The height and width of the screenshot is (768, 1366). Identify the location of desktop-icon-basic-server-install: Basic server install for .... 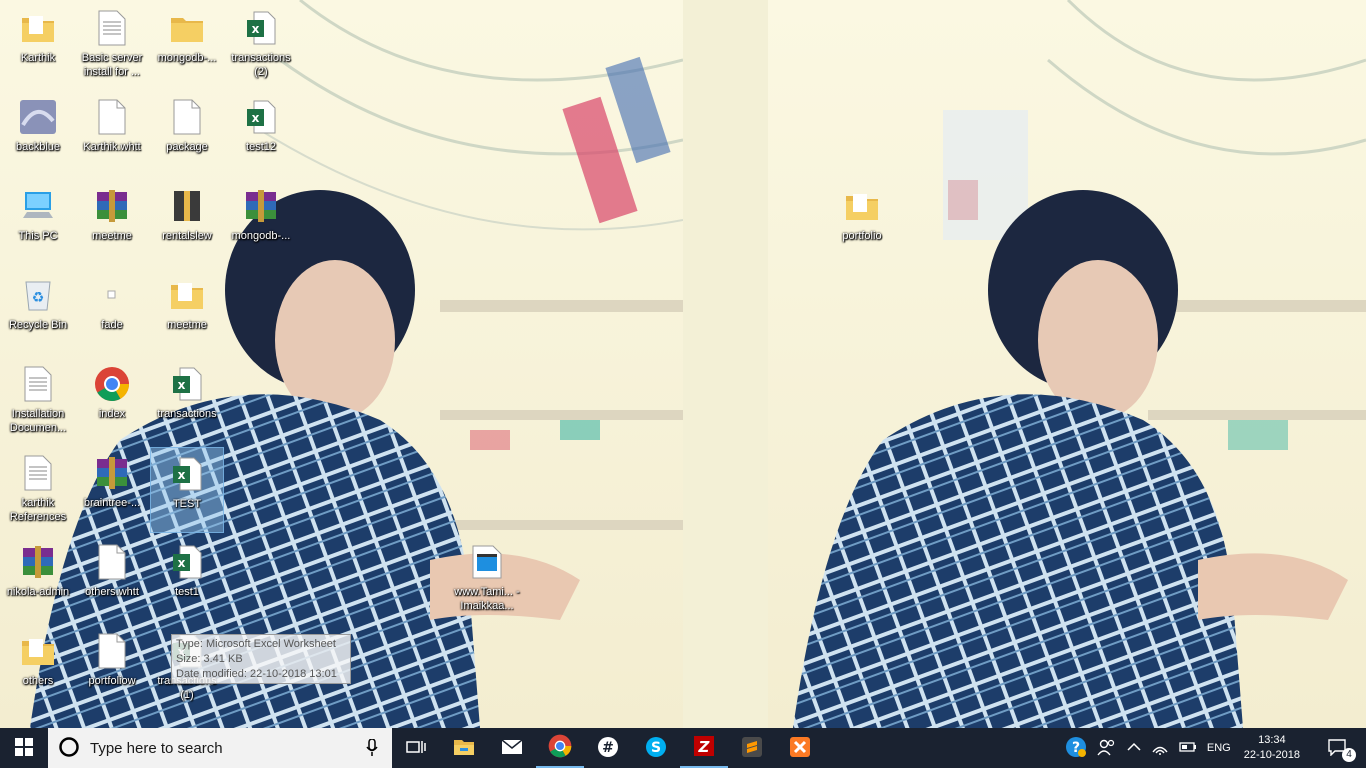
(112, 45).